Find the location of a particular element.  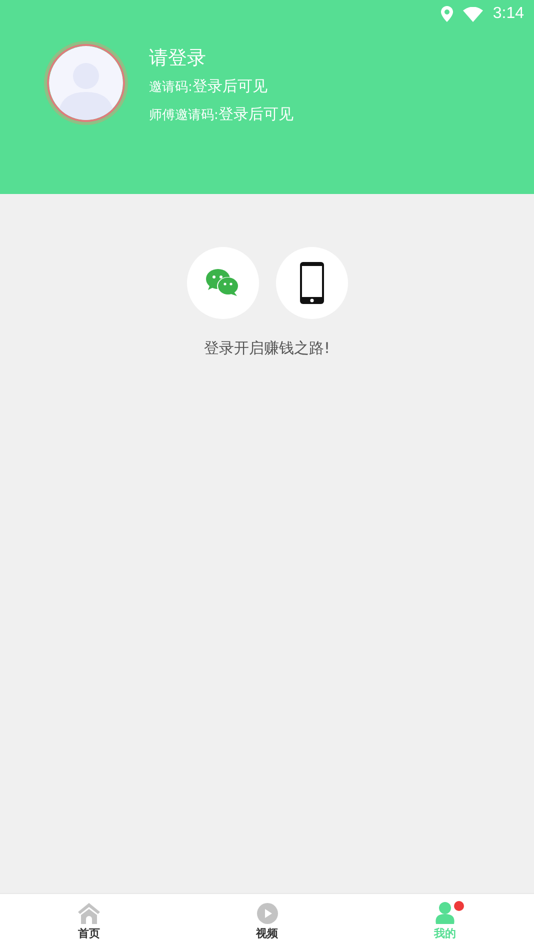

nav-tab: 首页 is located at coordinates (89, 921).